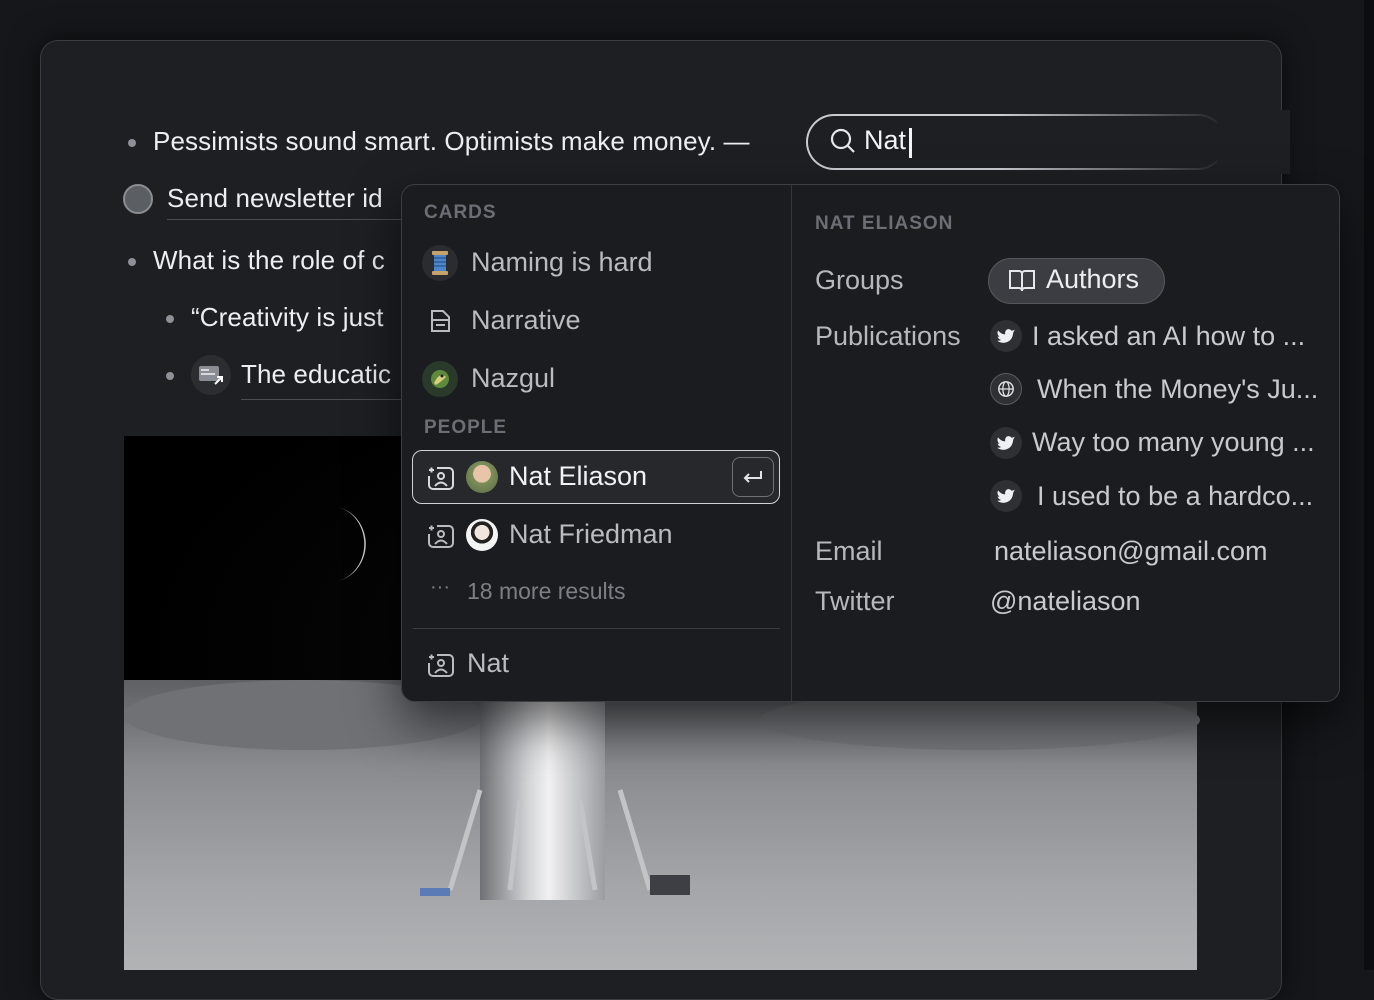 This screenshot has width=1374, height=1000. Describe the element at coordinates (1145, 142) in the screenshot. I see `search-fade` at that location.